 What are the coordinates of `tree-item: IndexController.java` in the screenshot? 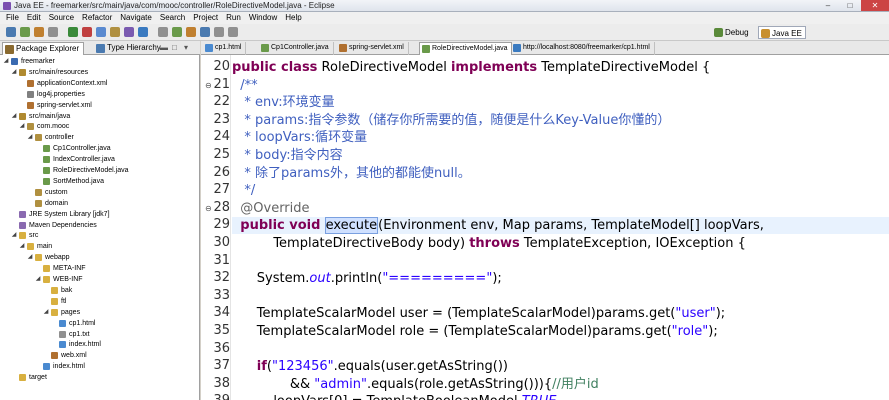 It's located at (99, 159).